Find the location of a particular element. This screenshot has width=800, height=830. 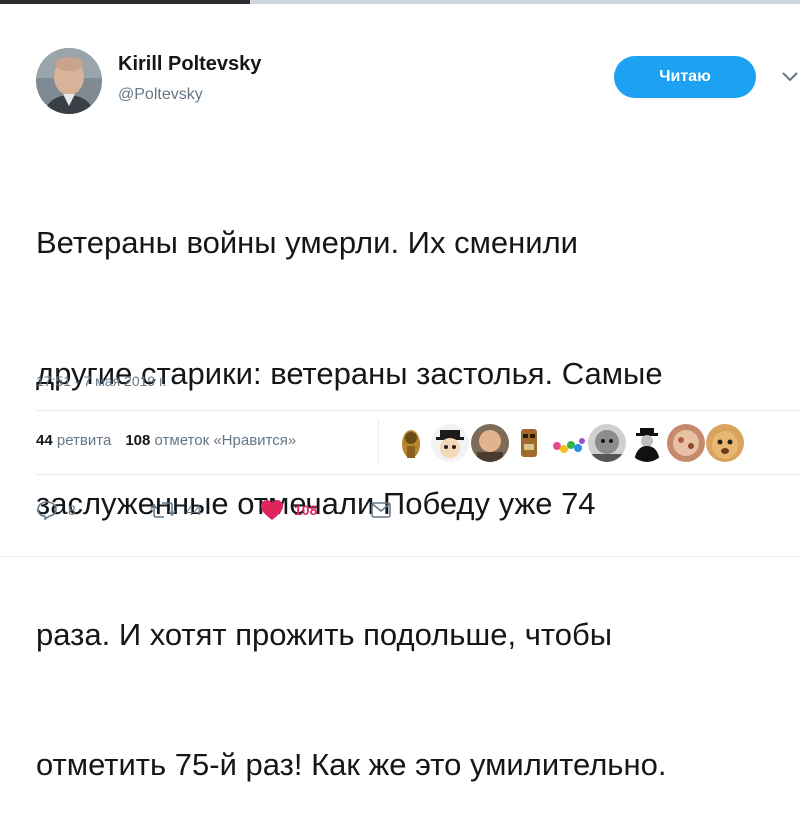

message-icon is located at coordinates (381, 510).